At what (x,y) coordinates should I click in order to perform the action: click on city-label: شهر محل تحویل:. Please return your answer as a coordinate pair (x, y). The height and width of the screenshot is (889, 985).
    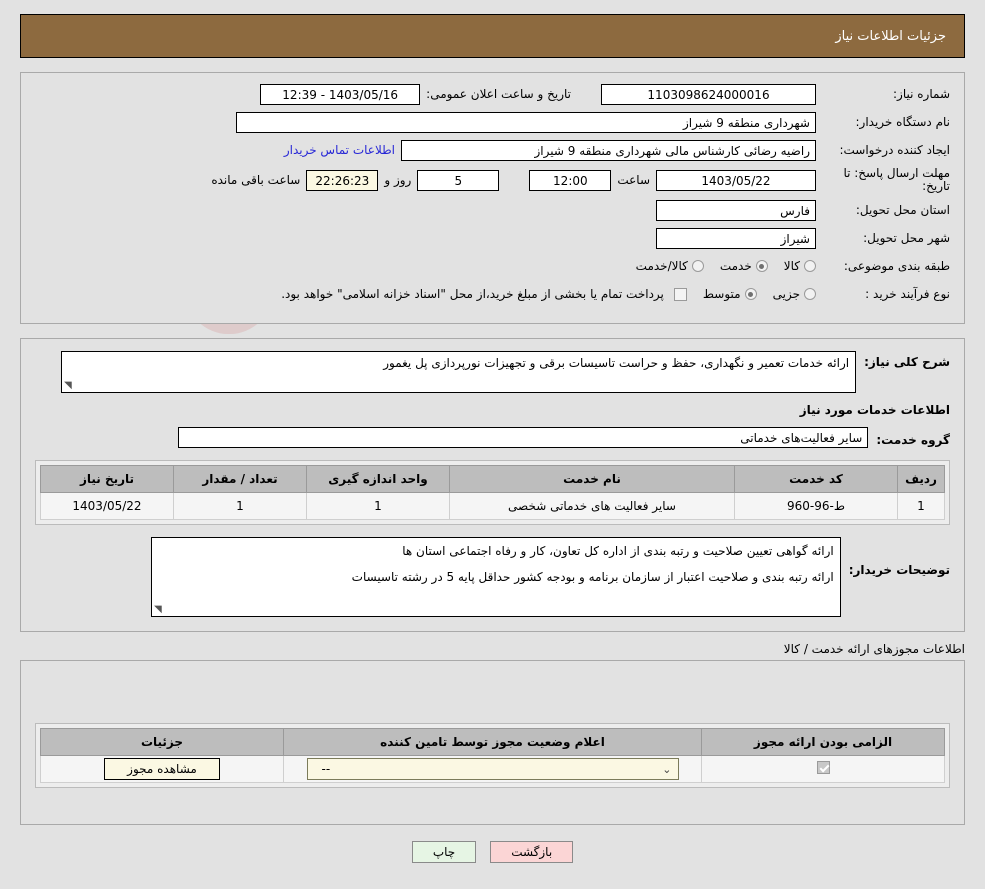
    Looking at the image, I should click on (906, 238).